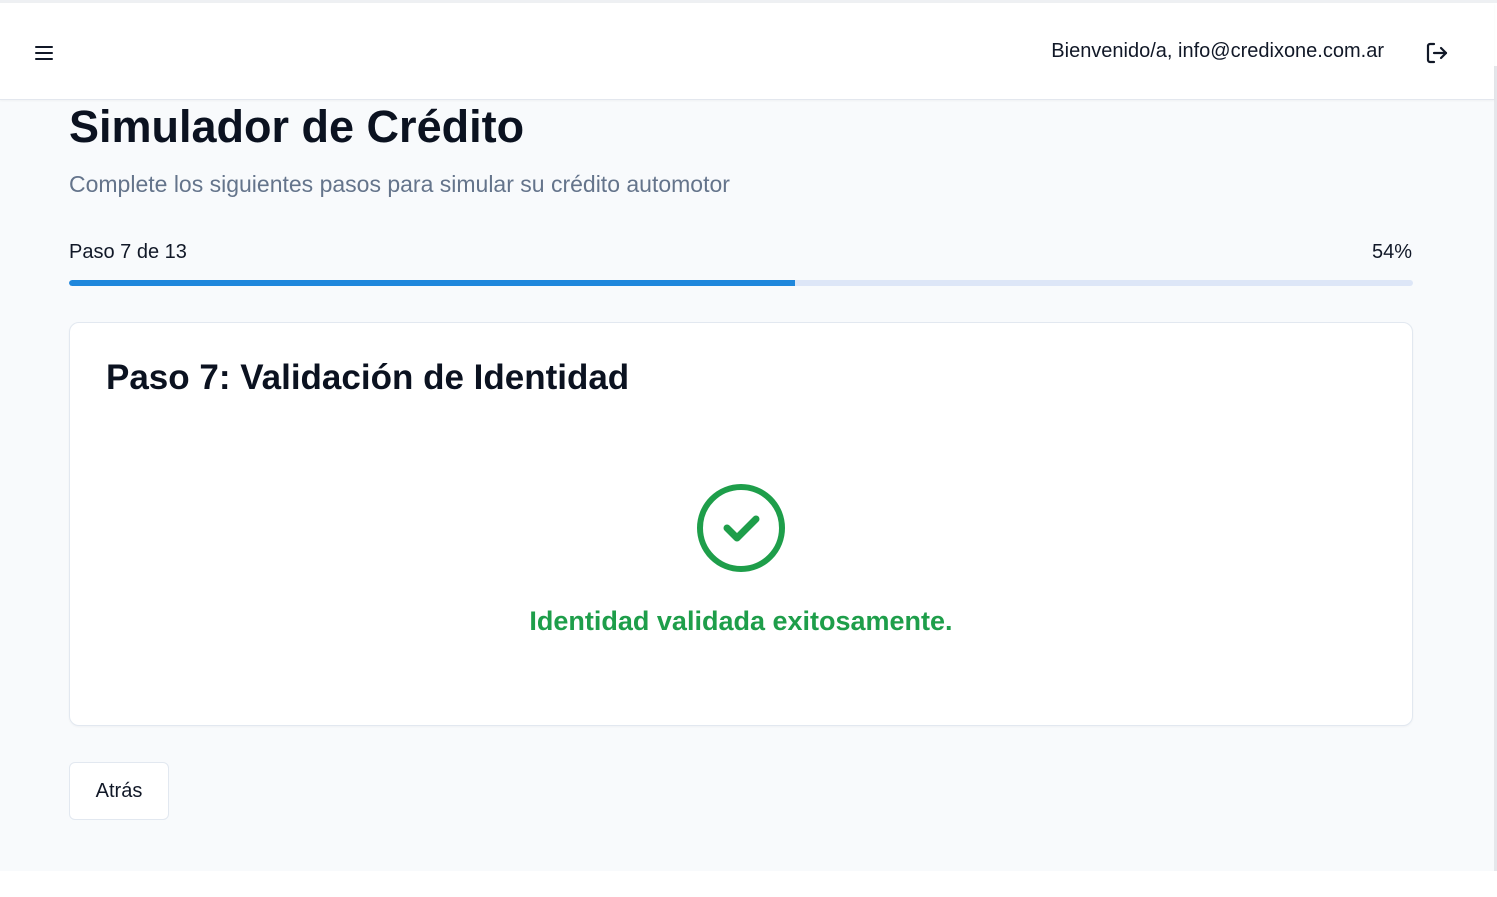 This screenshot has height=897, width=1497. What do you see at coordinates (297, 126) in the screenshot?
I see `page-title: Simulador de Crédito` at bounding box center [297, 126].